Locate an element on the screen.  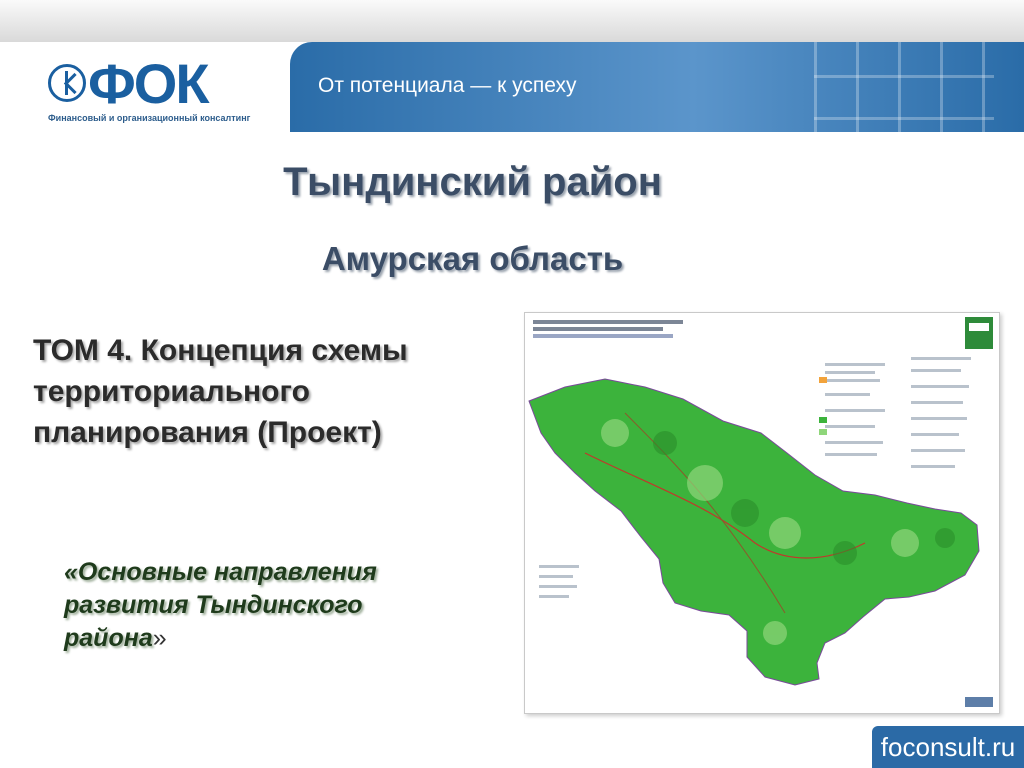
map-logo-icon is located at coordinates (979, 702).